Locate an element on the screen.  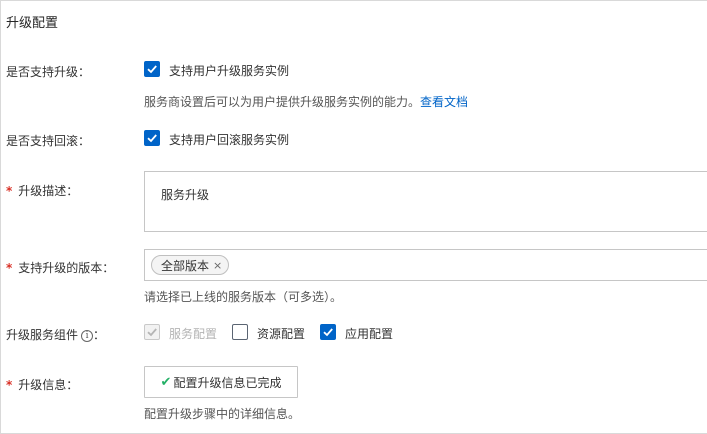
upgrade-support-help: 服务商设置后可以为用户提供升级服务实例的能力。查看文档 is located at coordinates (306, 101).